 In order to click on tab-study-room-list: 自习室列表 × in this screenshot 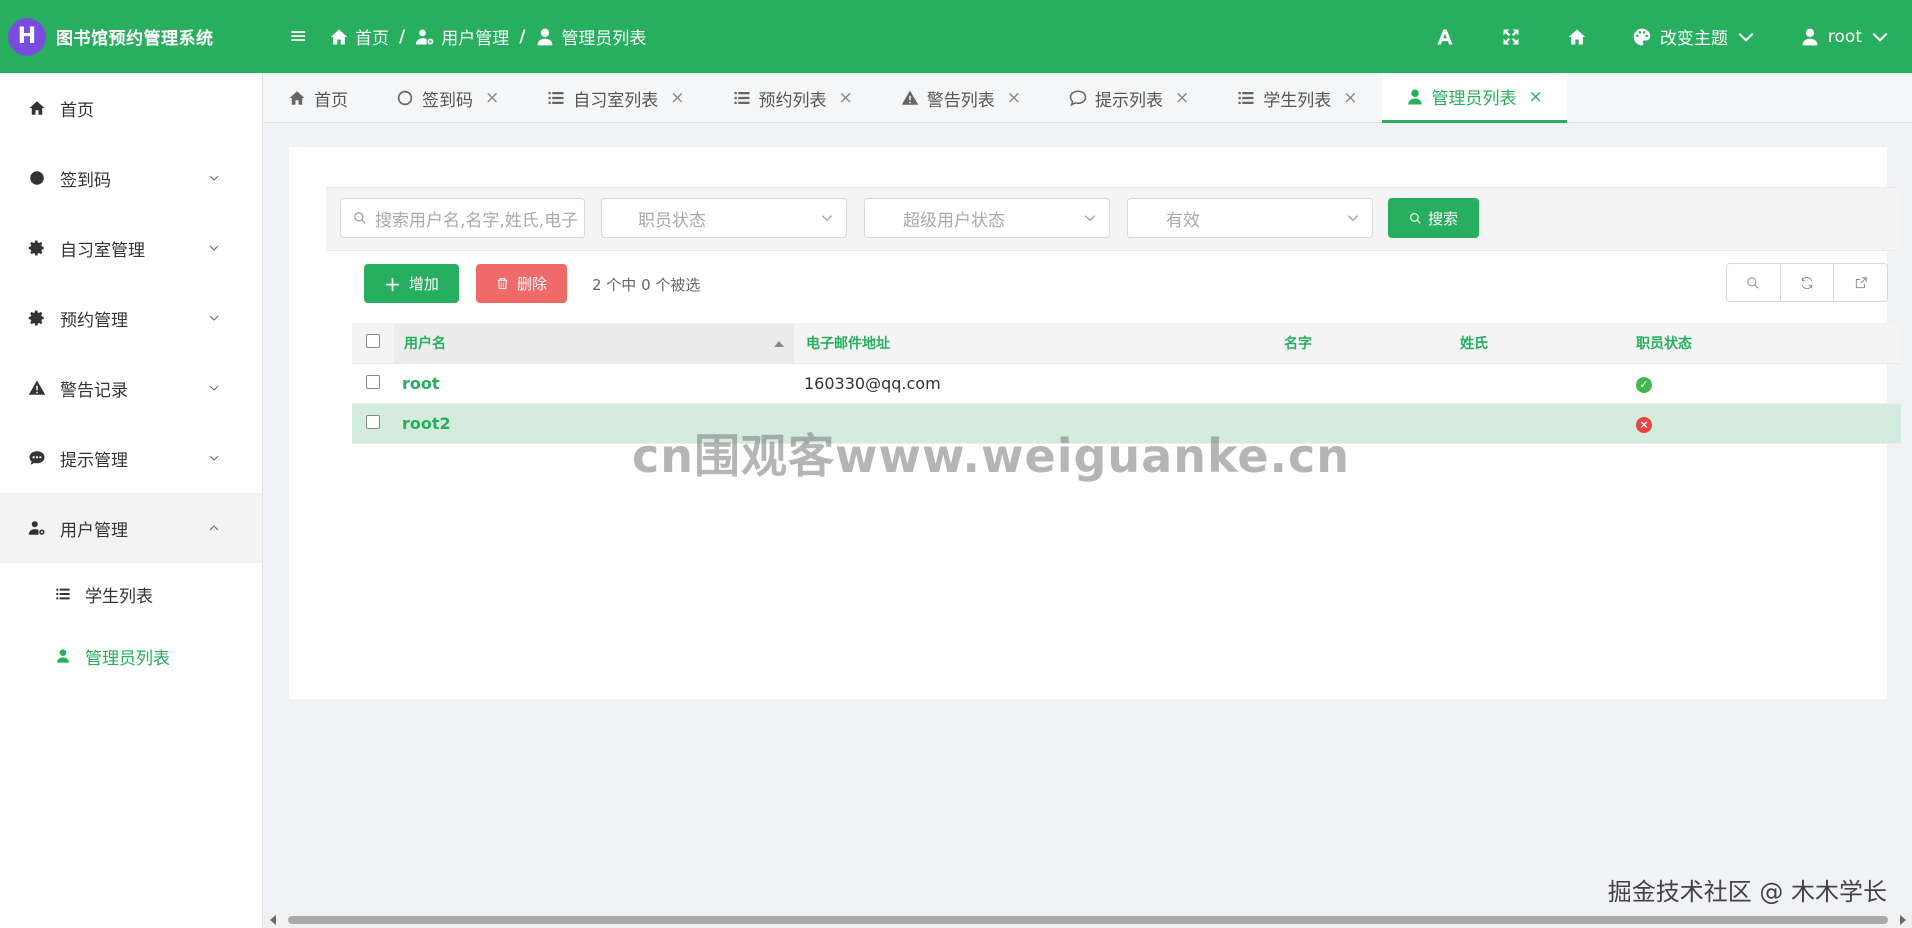, I will do `click(615, 98)`.